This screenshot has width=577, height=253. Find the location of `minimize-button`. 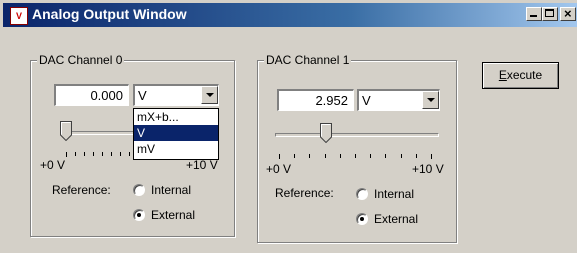

minimize-button is located at coordinates (534, 14).